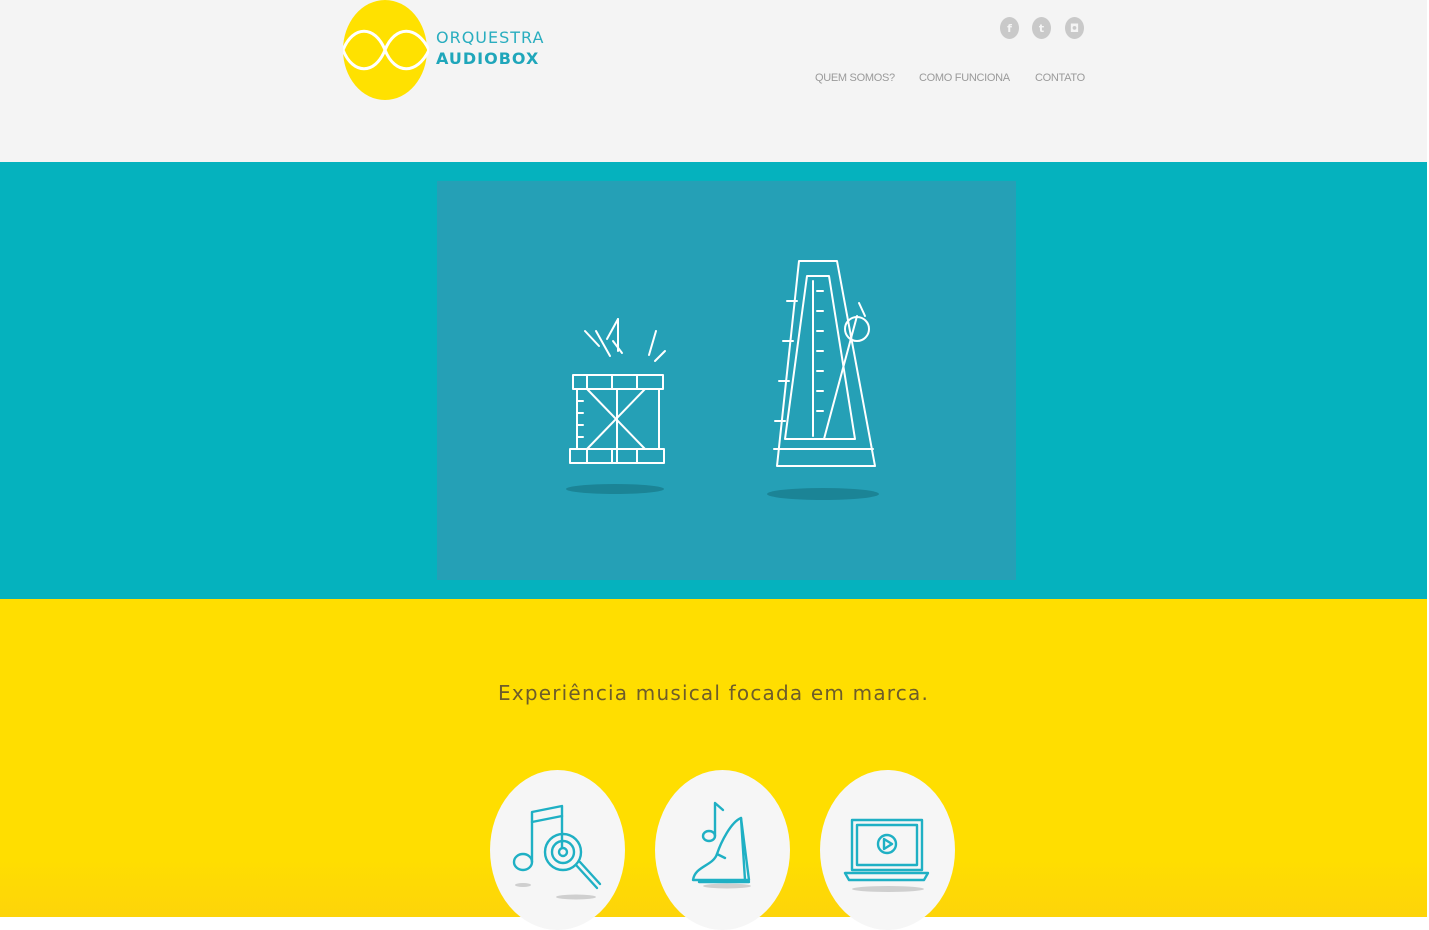  I want to click on music-heel-icon, so click(721, 845).